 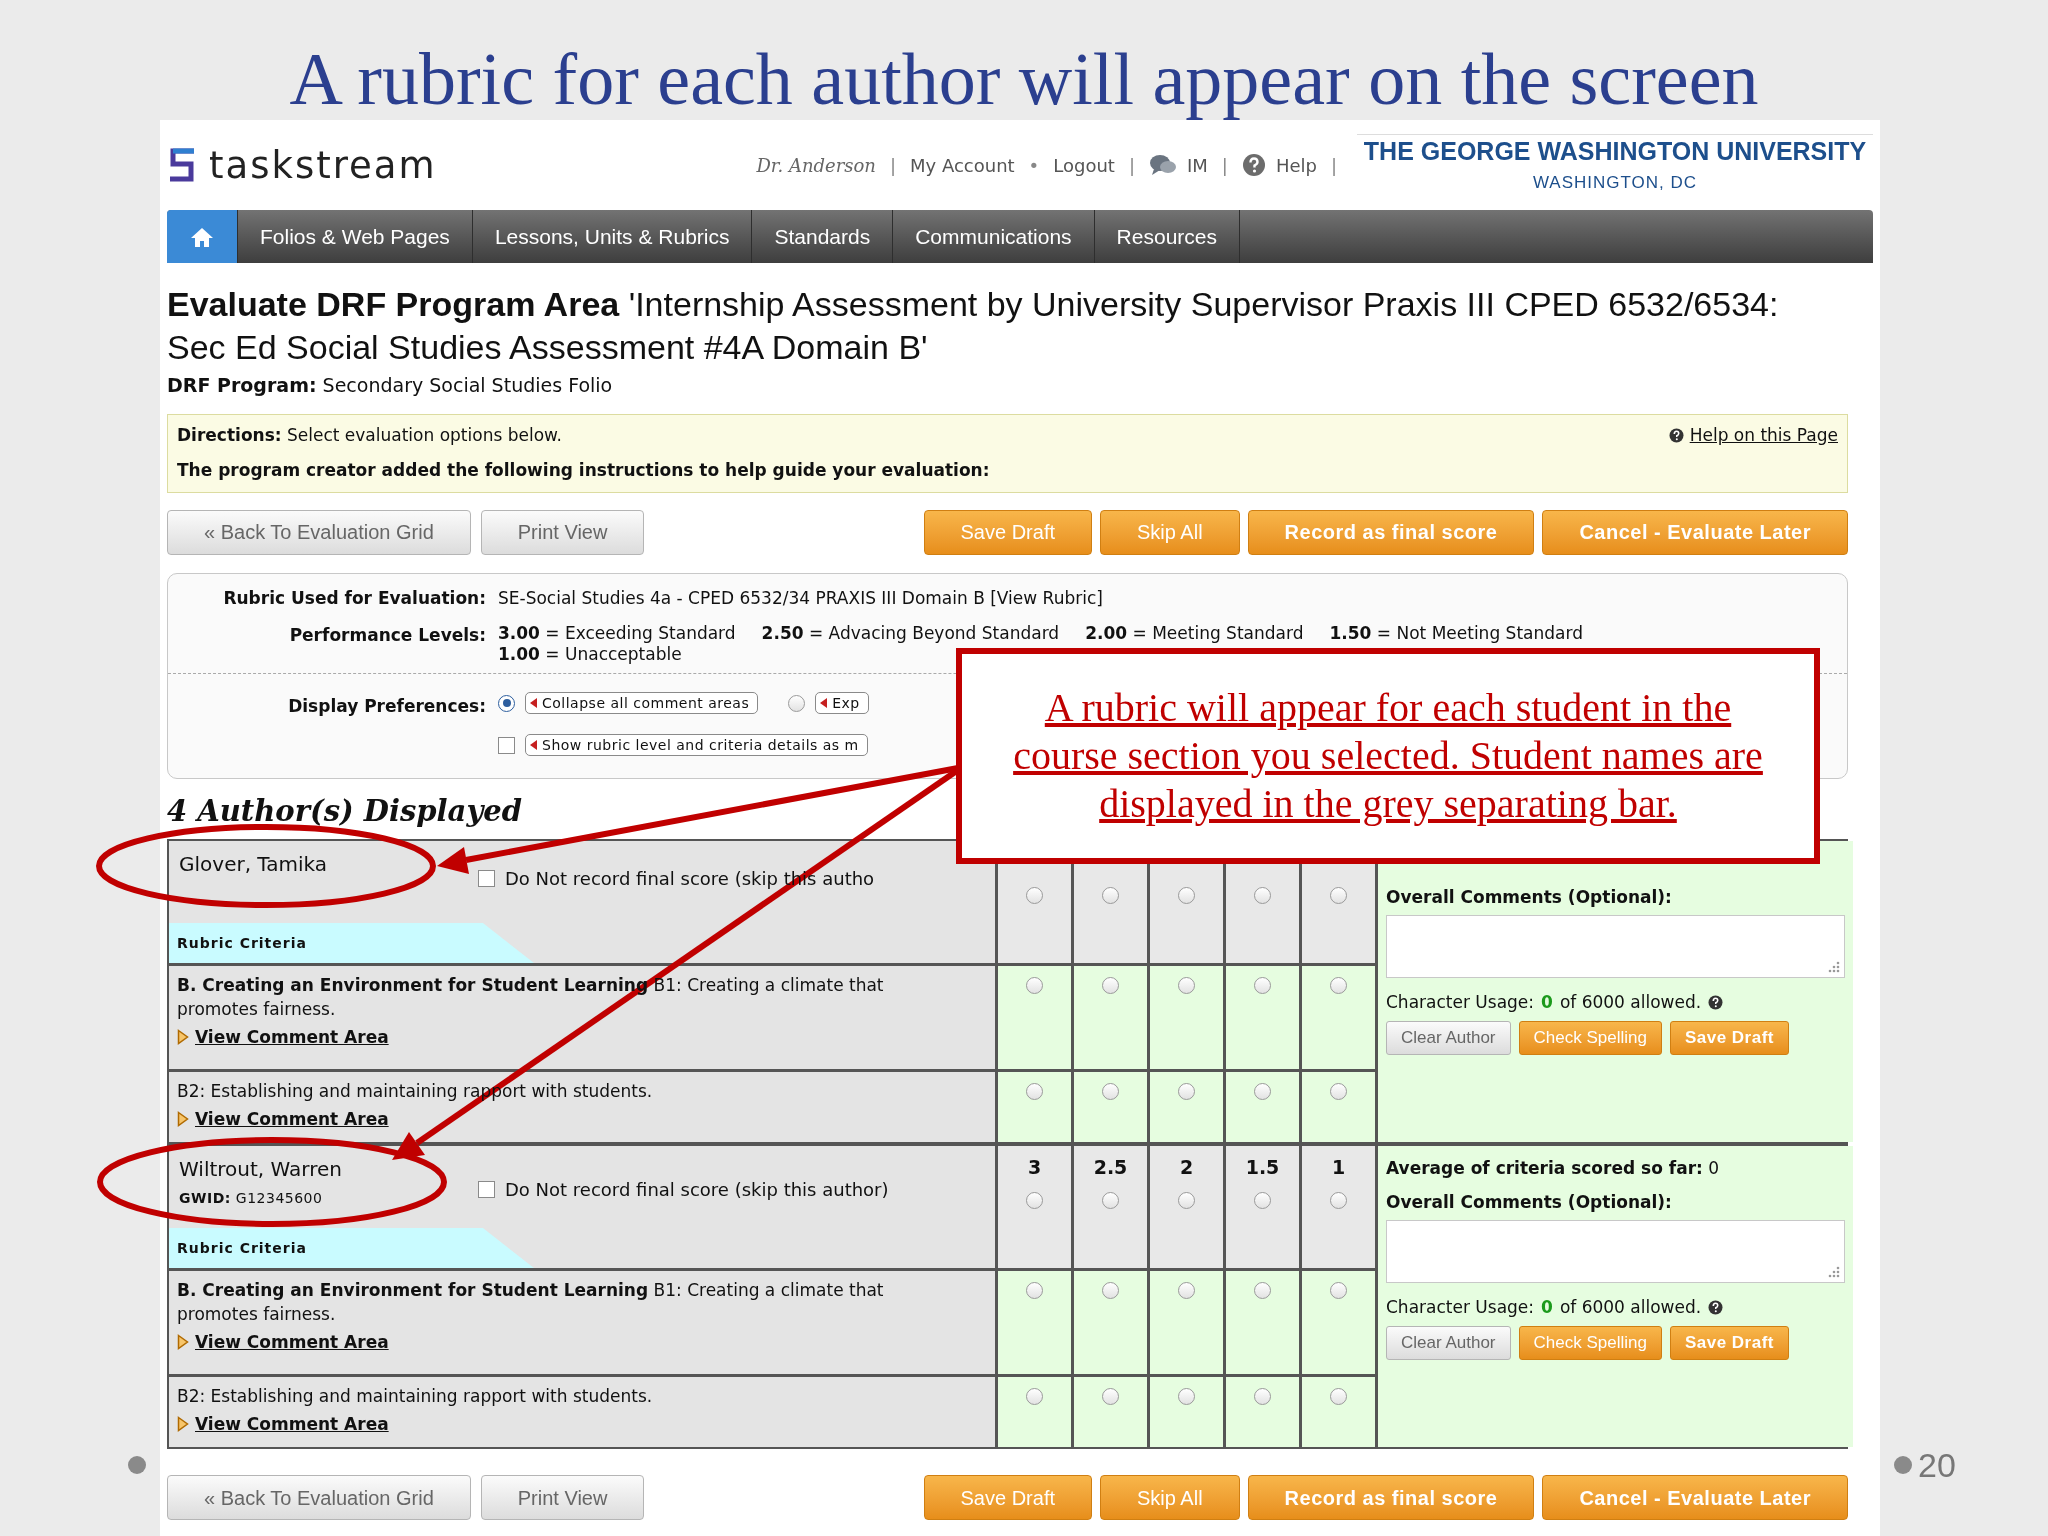 I want to click on header-link: My Account, so click(x=962, y=165).